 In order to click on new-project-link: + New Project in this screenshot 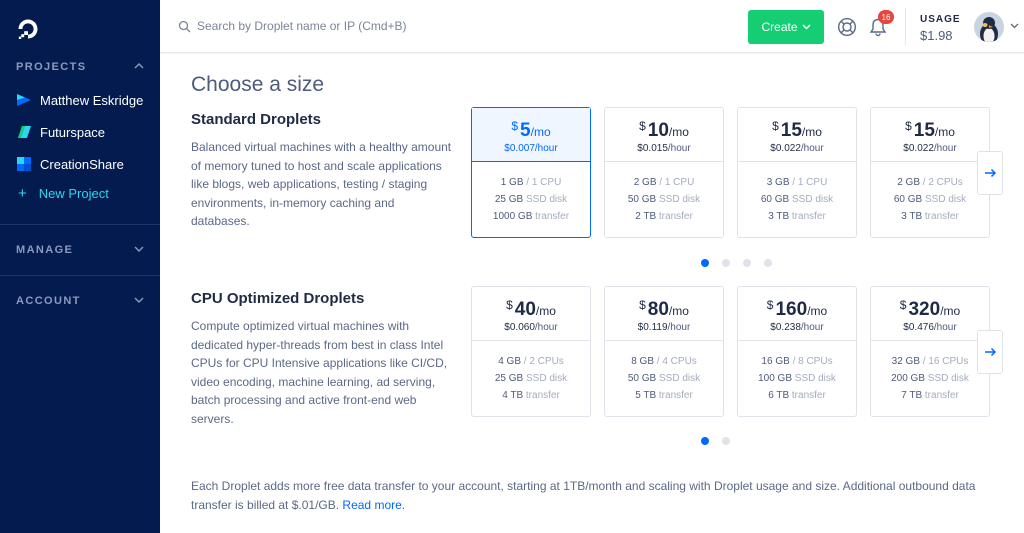, I will do `click(63, 193)`.